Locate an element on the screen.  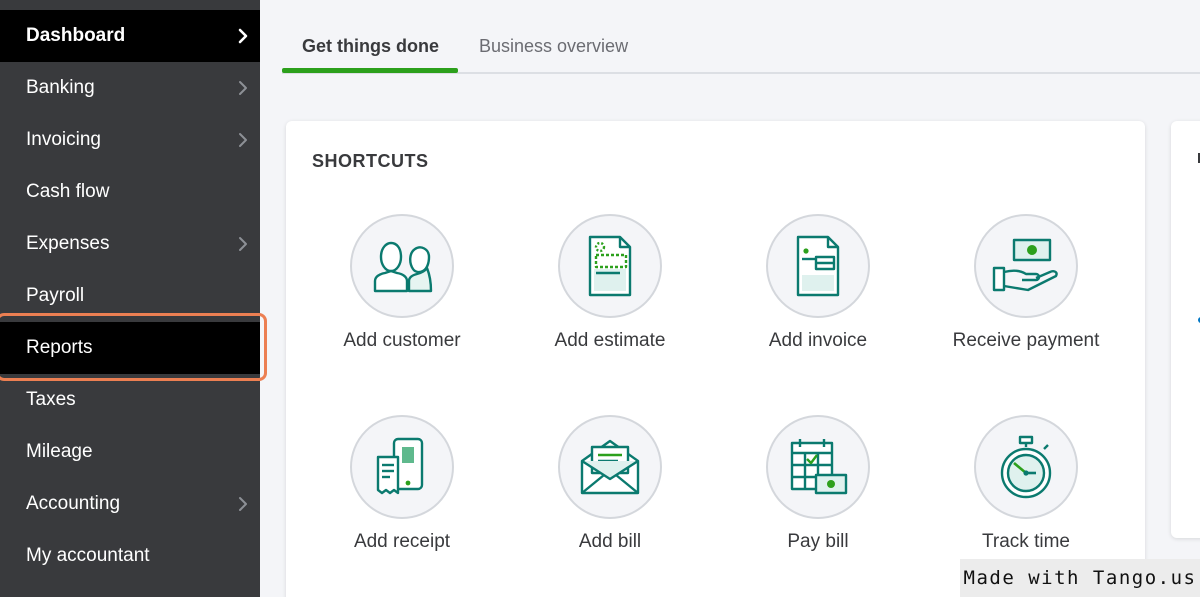
sidebar-item-label: Mileage is located at coordinates (59, 451).